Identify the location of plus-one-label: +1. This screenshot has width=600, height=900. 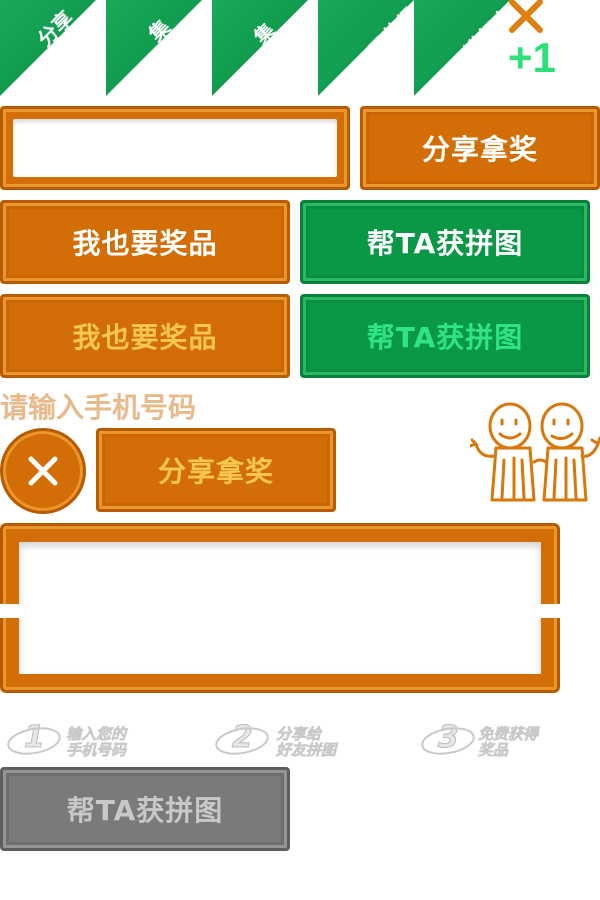
(532, 57).